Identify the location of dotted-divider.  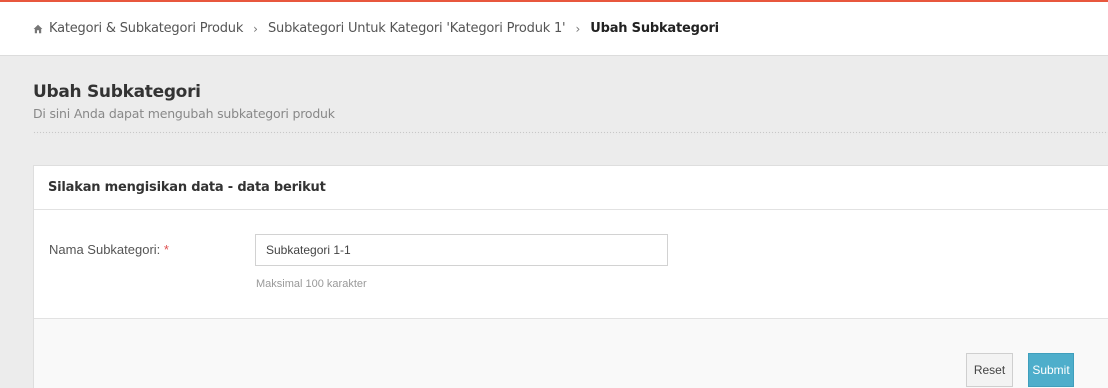
(570, 133).